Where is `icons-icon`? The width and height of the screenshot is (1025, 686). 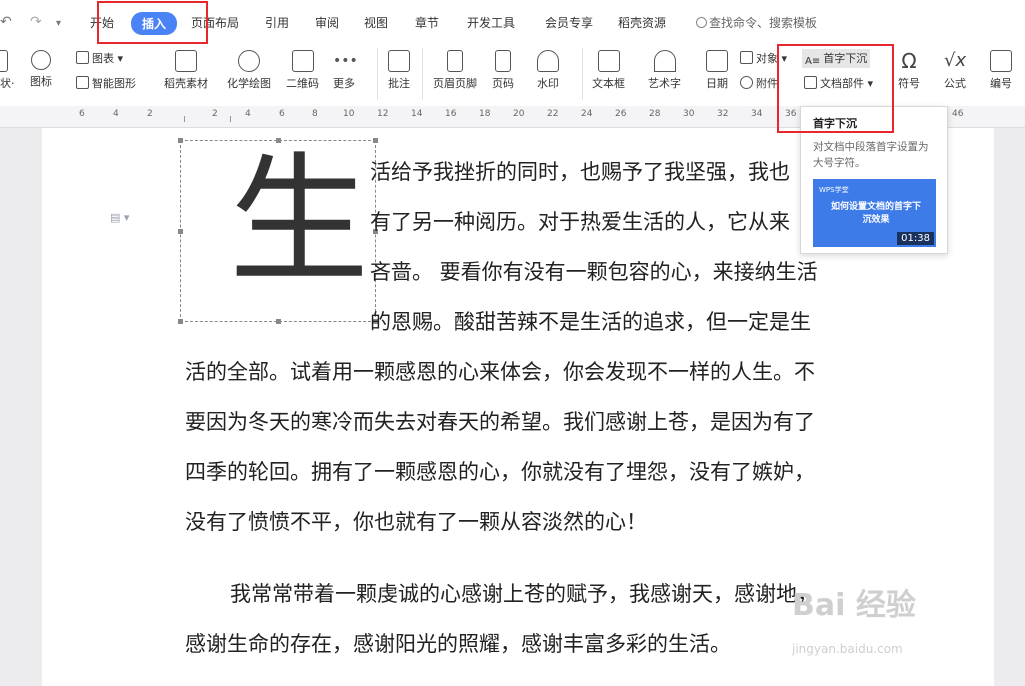 icons-icon is located at coordinates (41, 60).